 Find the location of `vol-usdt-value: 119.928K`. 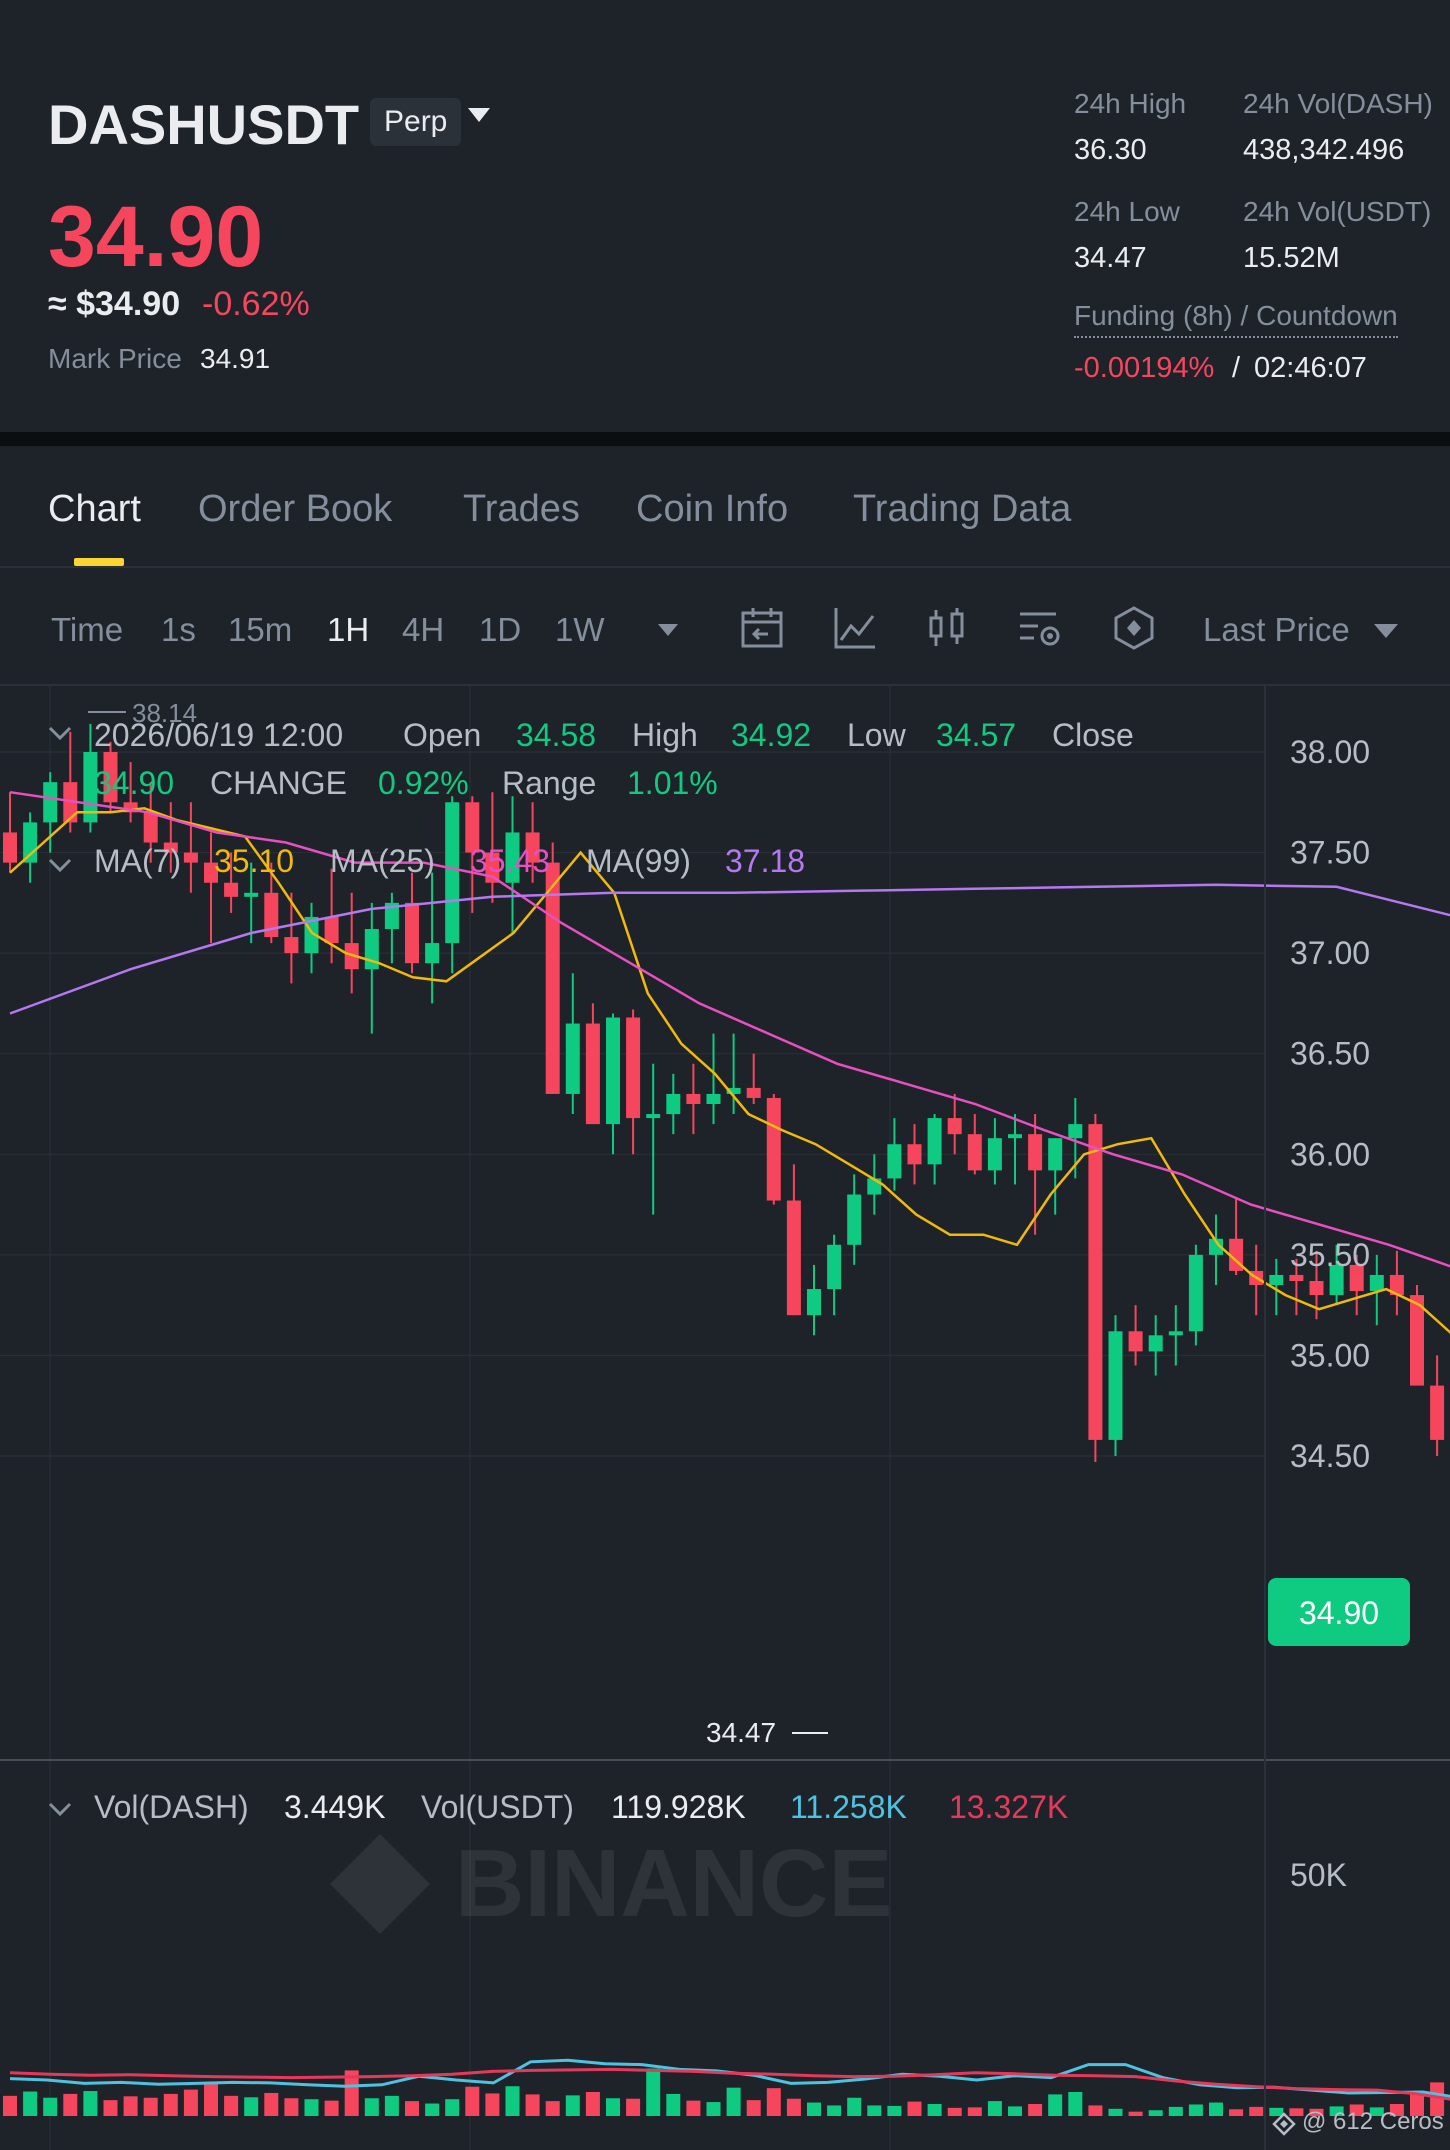

vol-usdt-value: 119.928K is located at coordinates (678, 1807).